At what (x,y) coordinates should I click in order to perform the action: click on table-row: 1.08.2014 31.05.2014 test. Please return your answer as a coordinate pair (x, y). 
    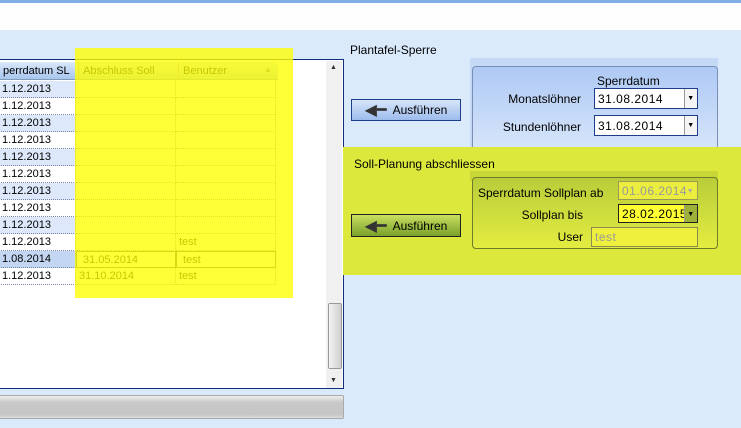
    Looking at the image, I should click on (138, 259).